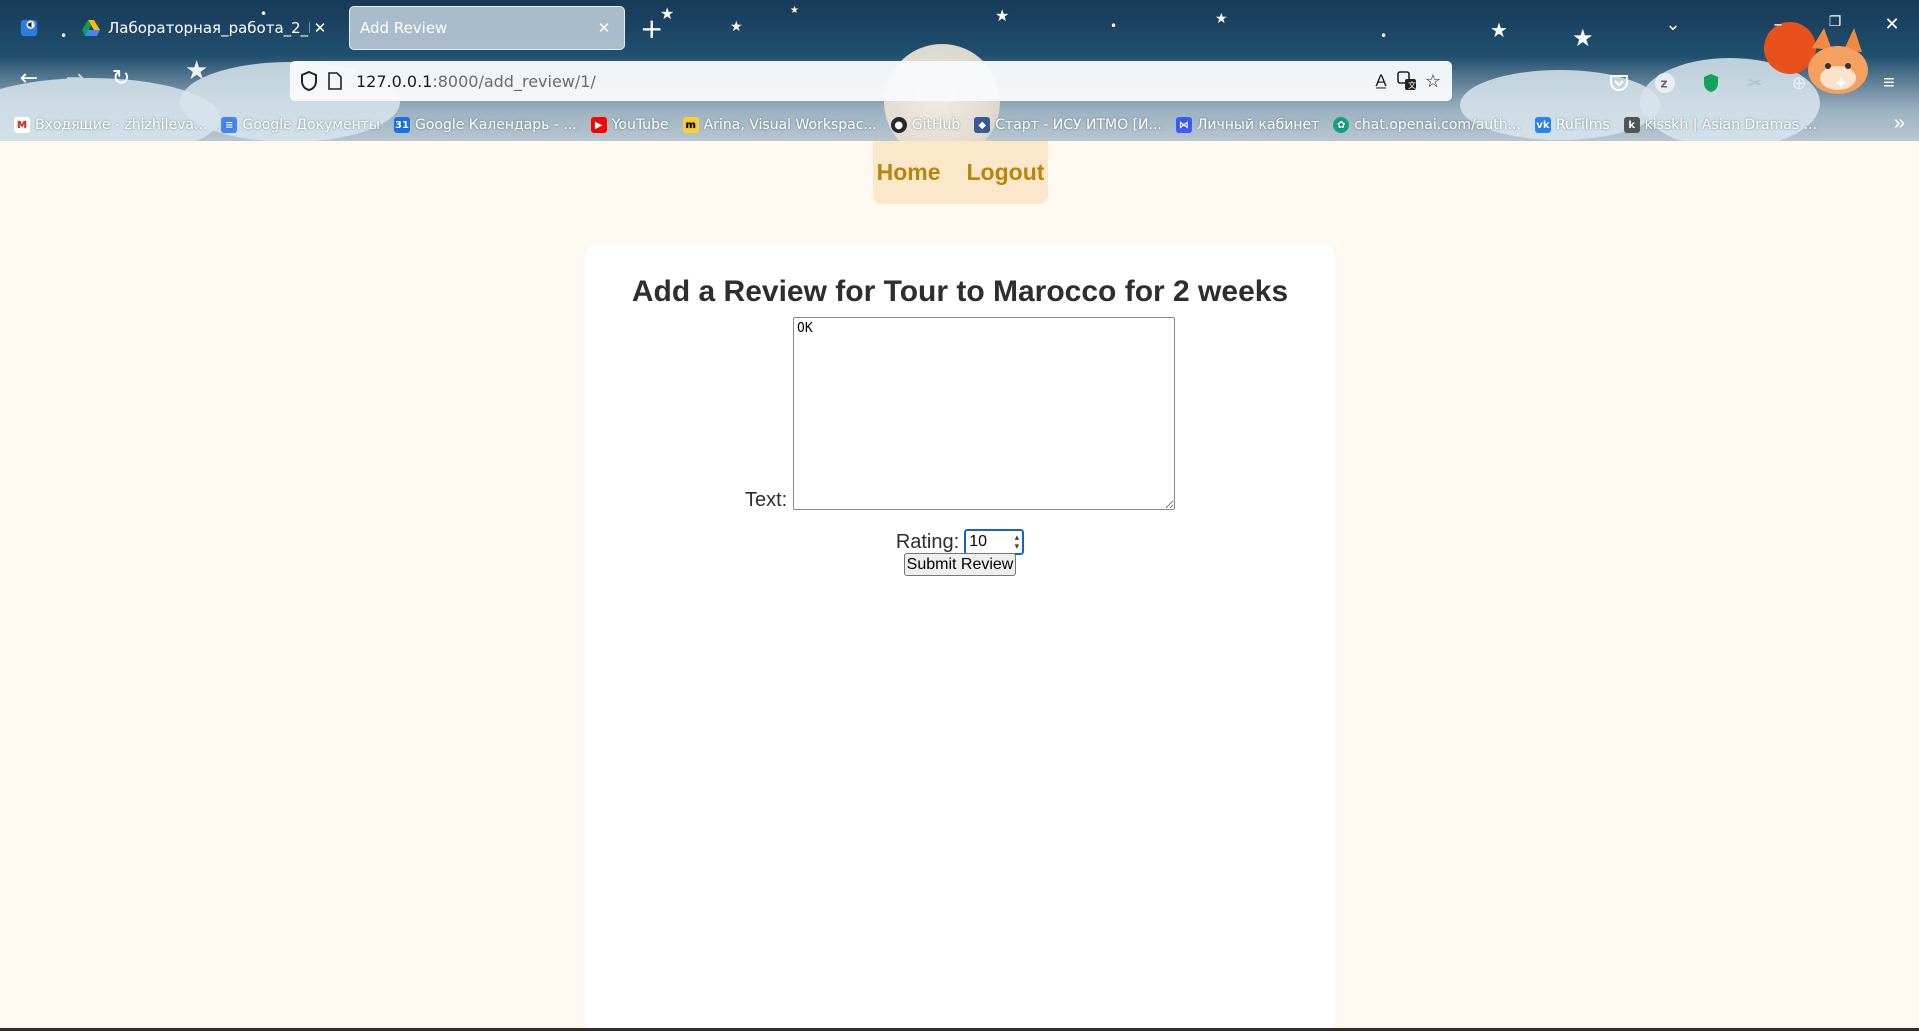 The width and height of the screenshot is (1919, 1031). I want to click on rating-field-row: Rating: 10 ▴ ▾, so click(960, 542).